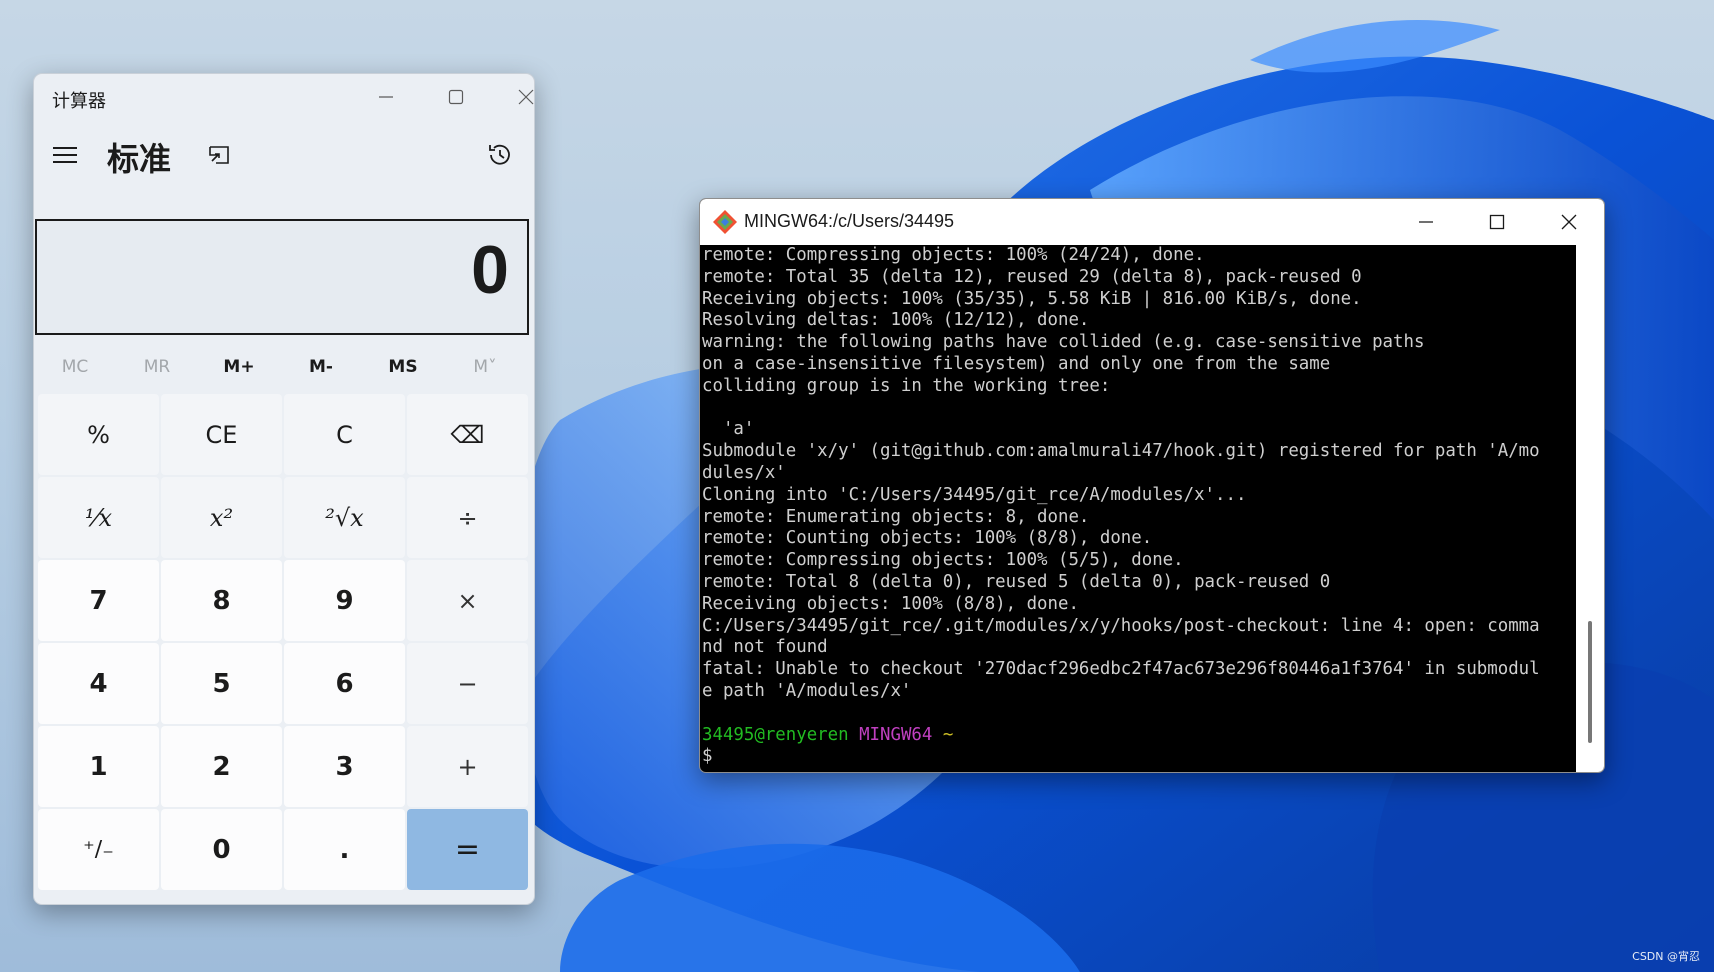 The width and height of the screenshot is (1714, 972). Describe the element at coordinates (157, 367) in the screenshot. I see `memory-recall-button: MR` at that location.